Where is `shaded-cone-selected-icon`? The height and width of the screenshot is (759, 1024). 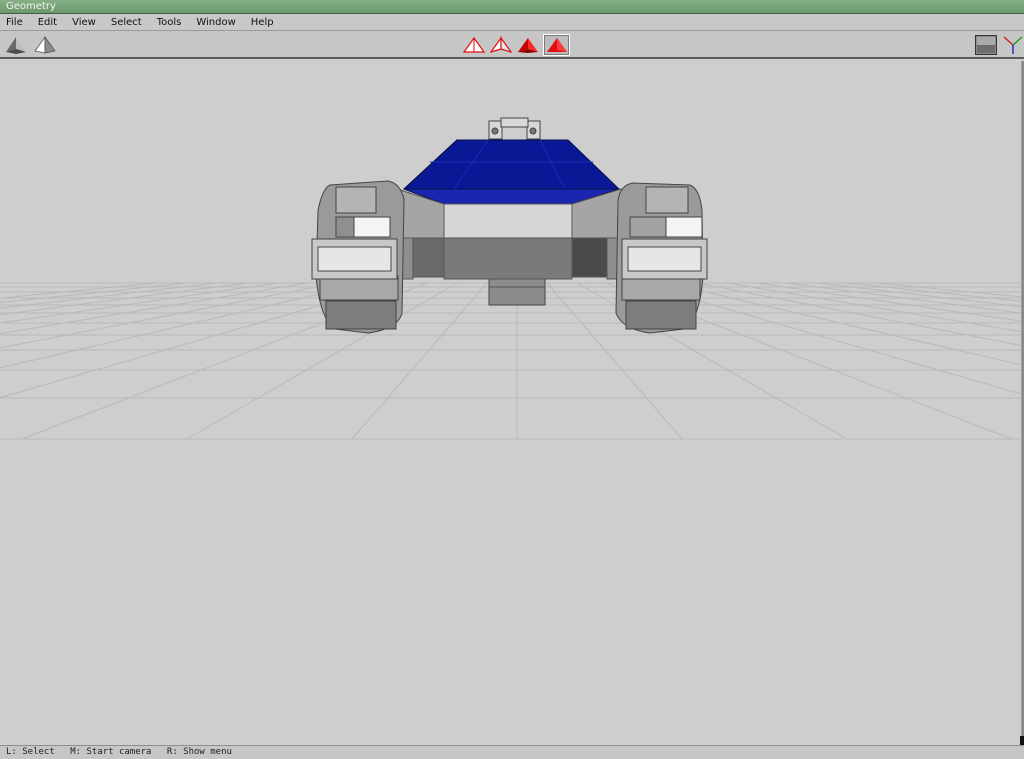 shaded-cone-selected-icon is located at coordinates (556, 45).